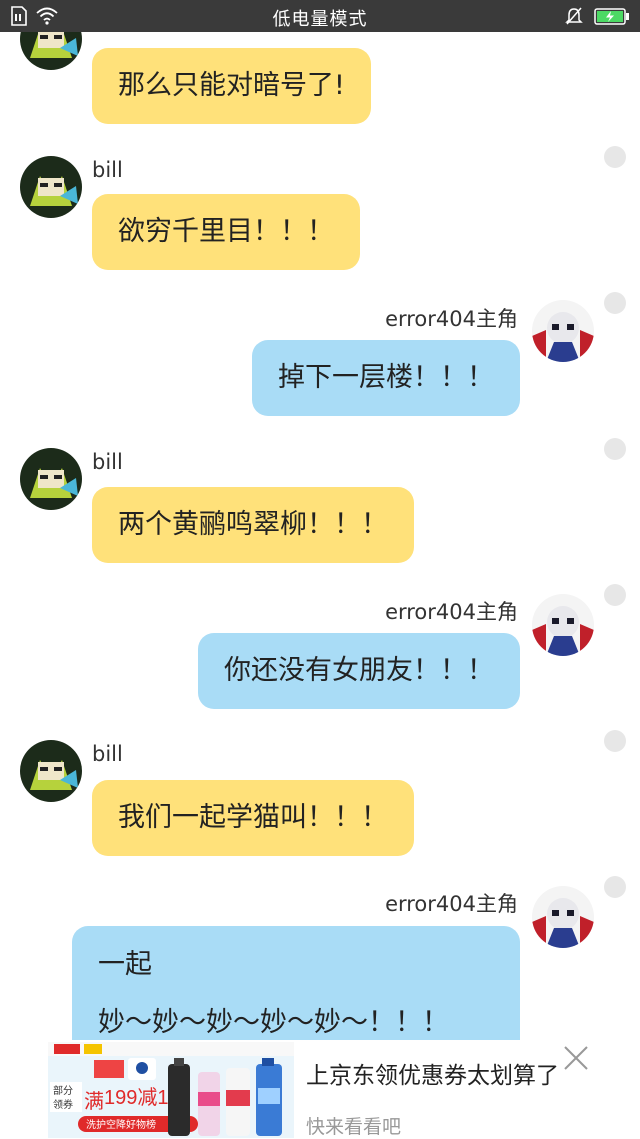  I want to click on message-bubble: 欲穷千里目！！！, so click(226, 232).